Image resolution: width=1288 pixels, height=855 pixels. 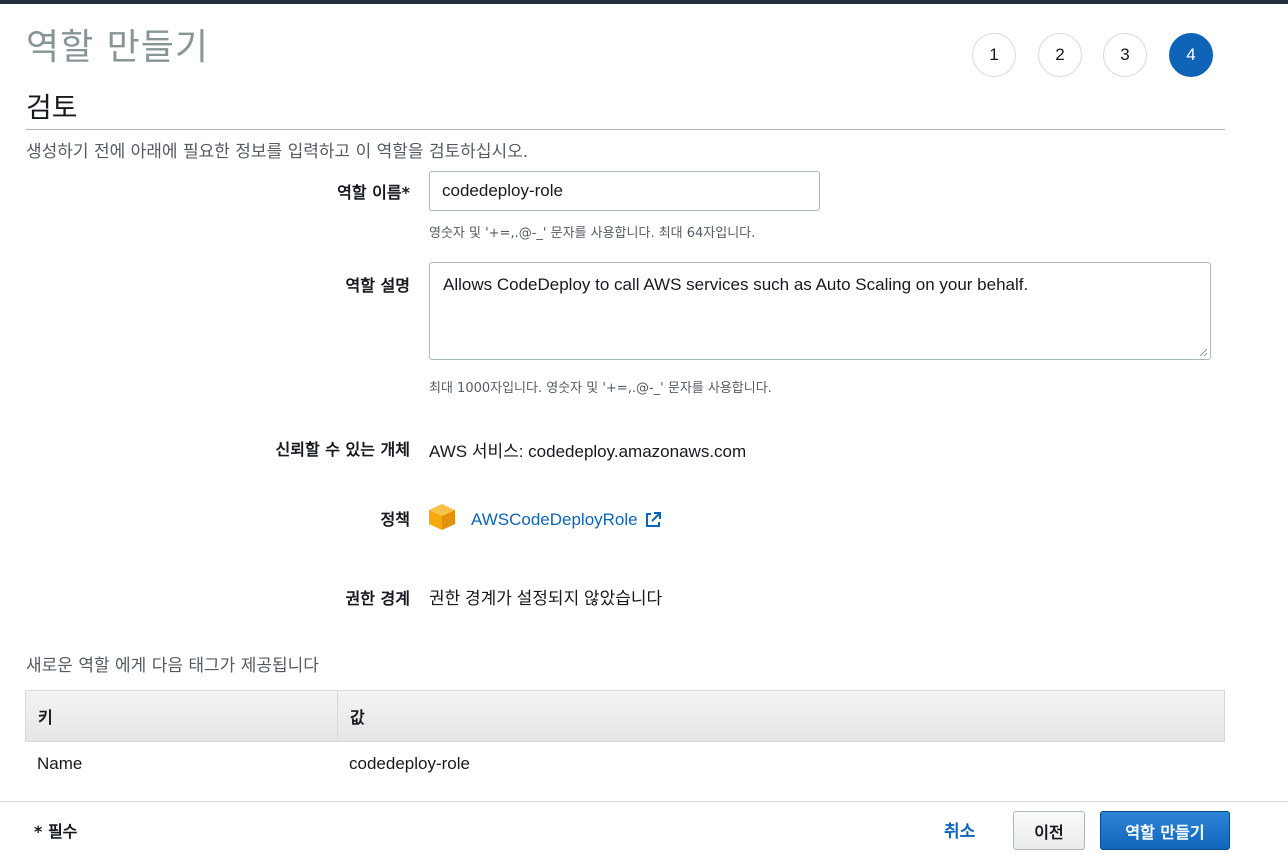 I want to click on table-row: Name codedeploy-role, so click(x=625, y=764).